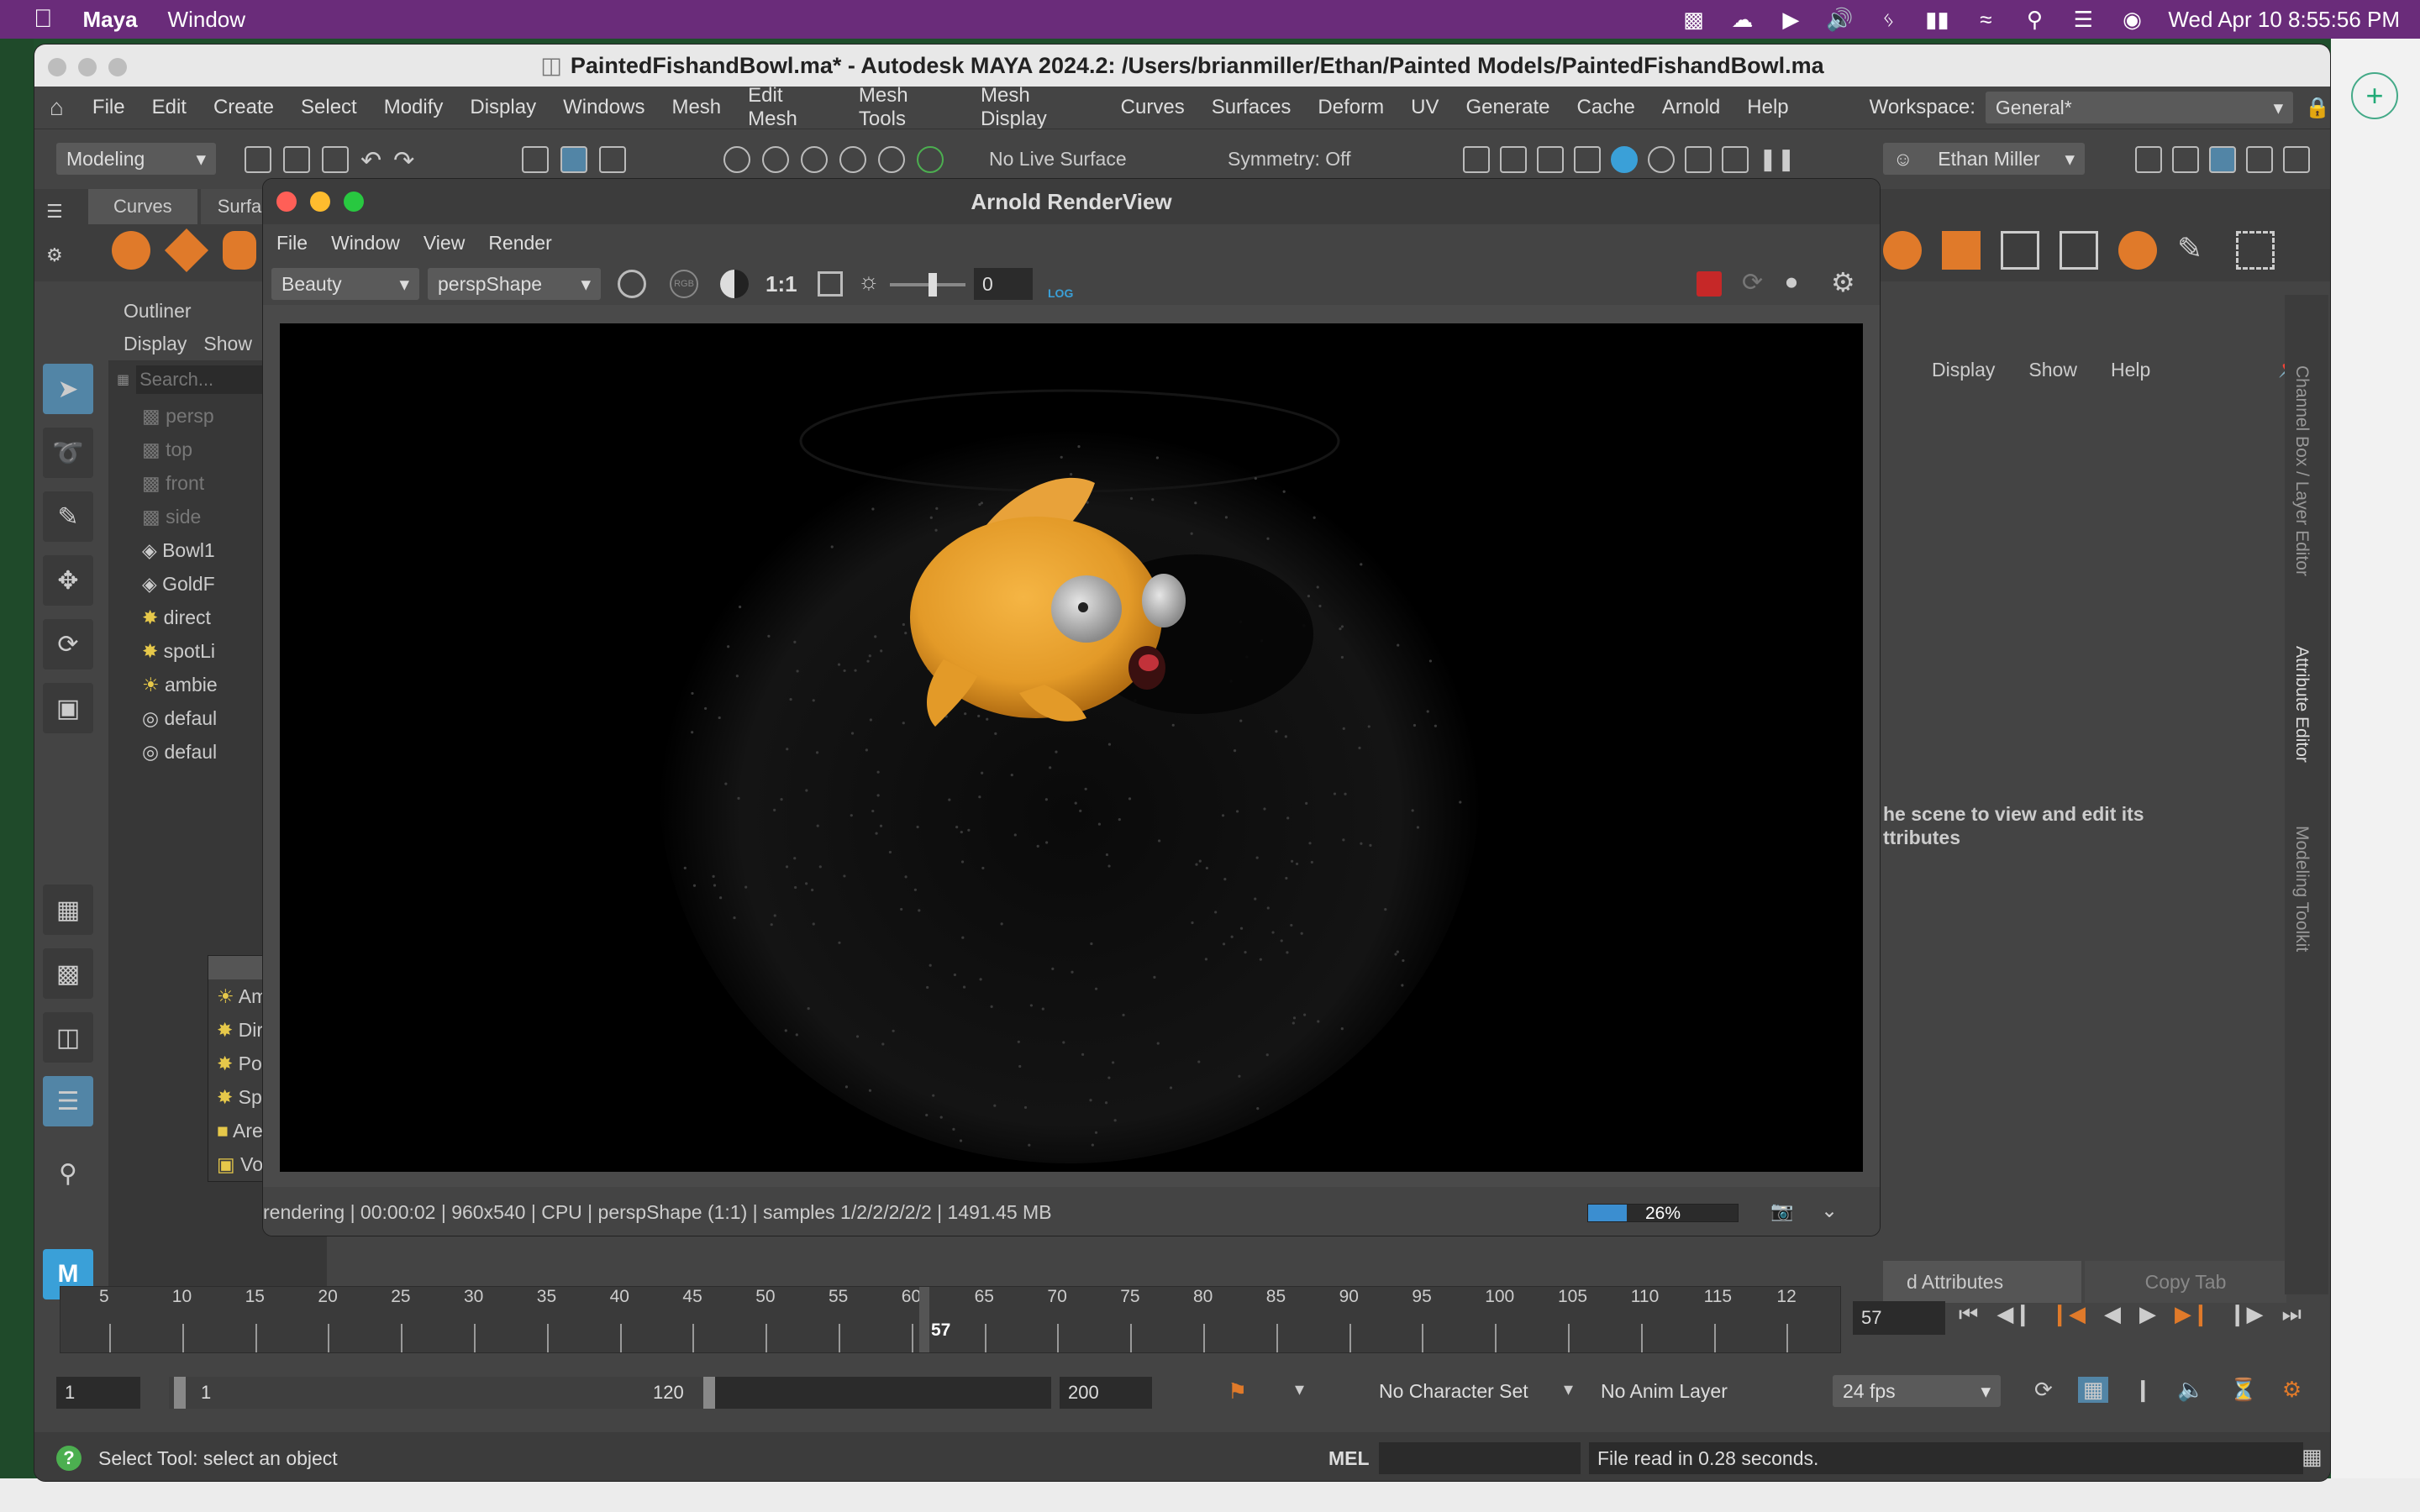 The height and width of the screenshot is (1512, 2420). What do you see at coordinates (110, 20) in the screenshot?
I see `menubar-app: Maya` at bounding box center [110, 20].